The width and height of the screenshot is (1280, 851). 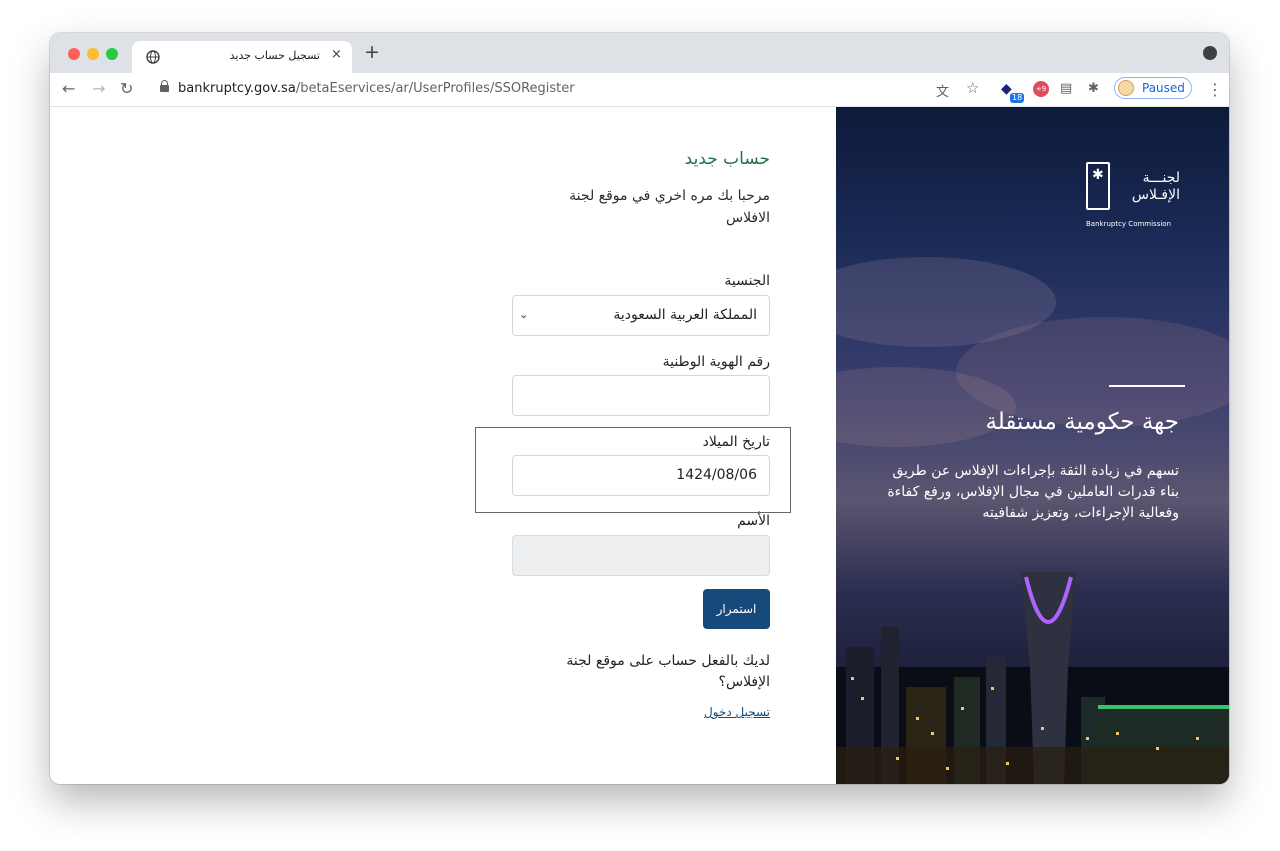 I want to click on dob-highlight-box, so click(x=633, y=470).